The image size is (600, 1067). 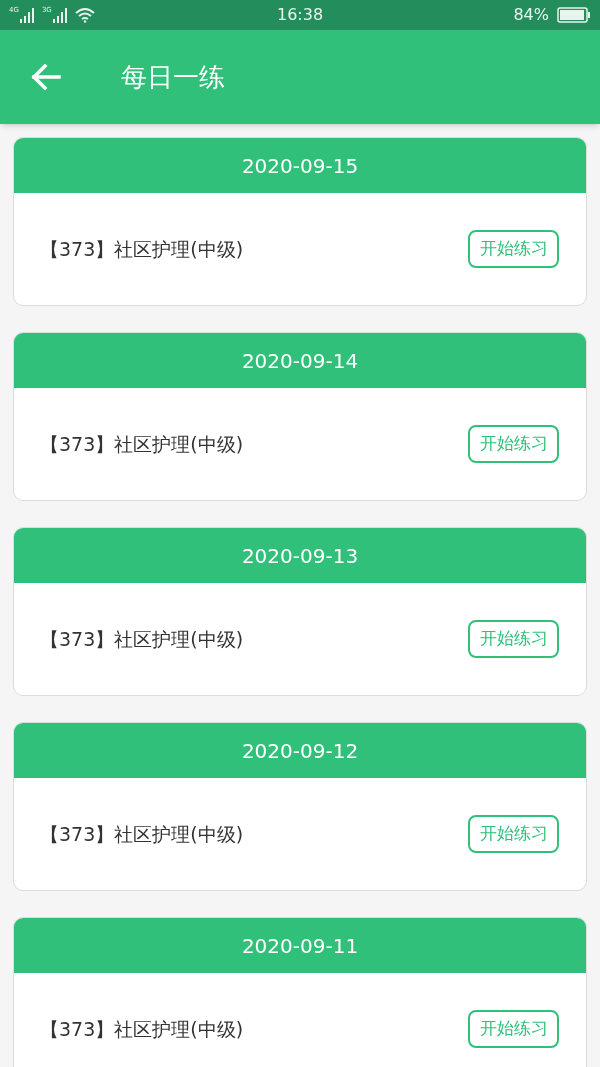 I want to click on card-date: 2020-09-14, so click(x=300, y=361).